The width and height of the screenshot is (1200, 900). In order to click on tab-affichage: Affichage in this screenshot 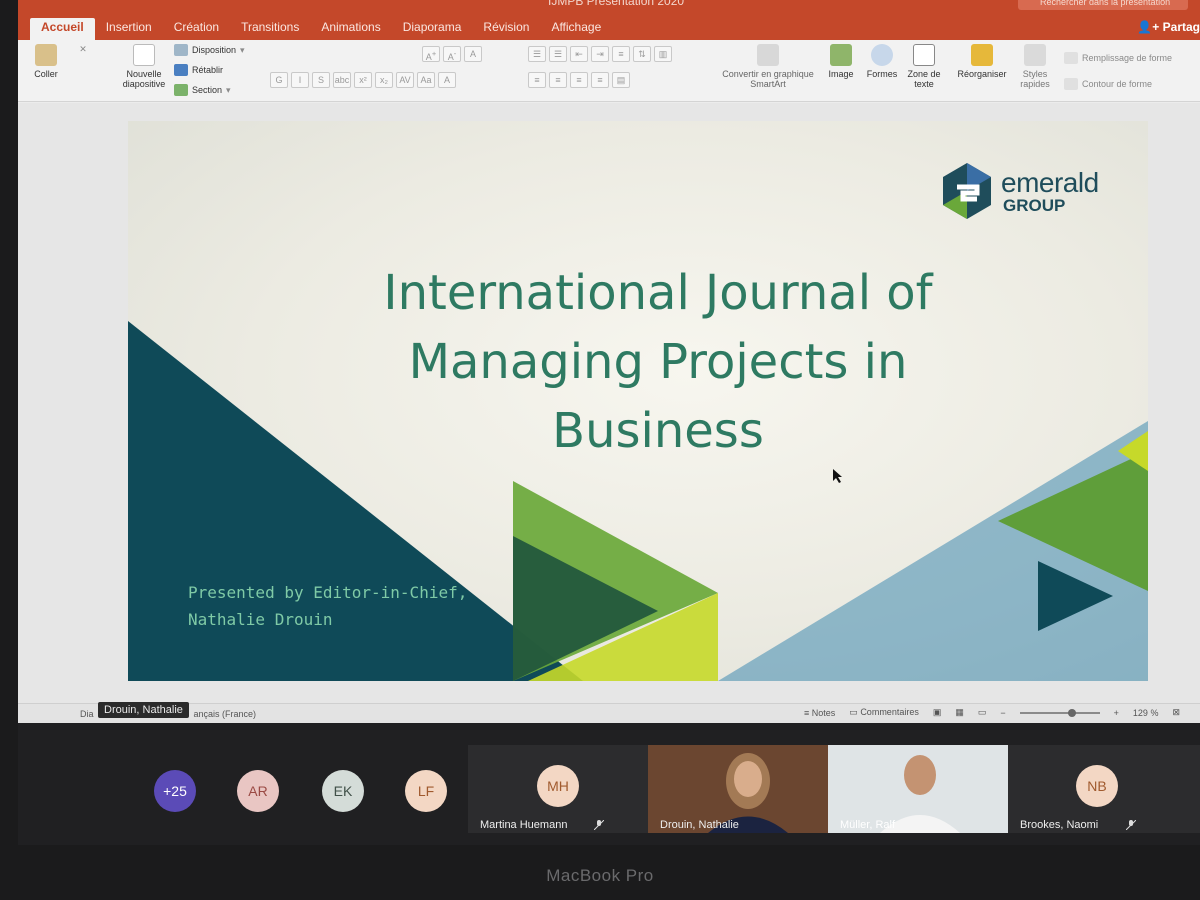, I will do `click(576, 29)`.